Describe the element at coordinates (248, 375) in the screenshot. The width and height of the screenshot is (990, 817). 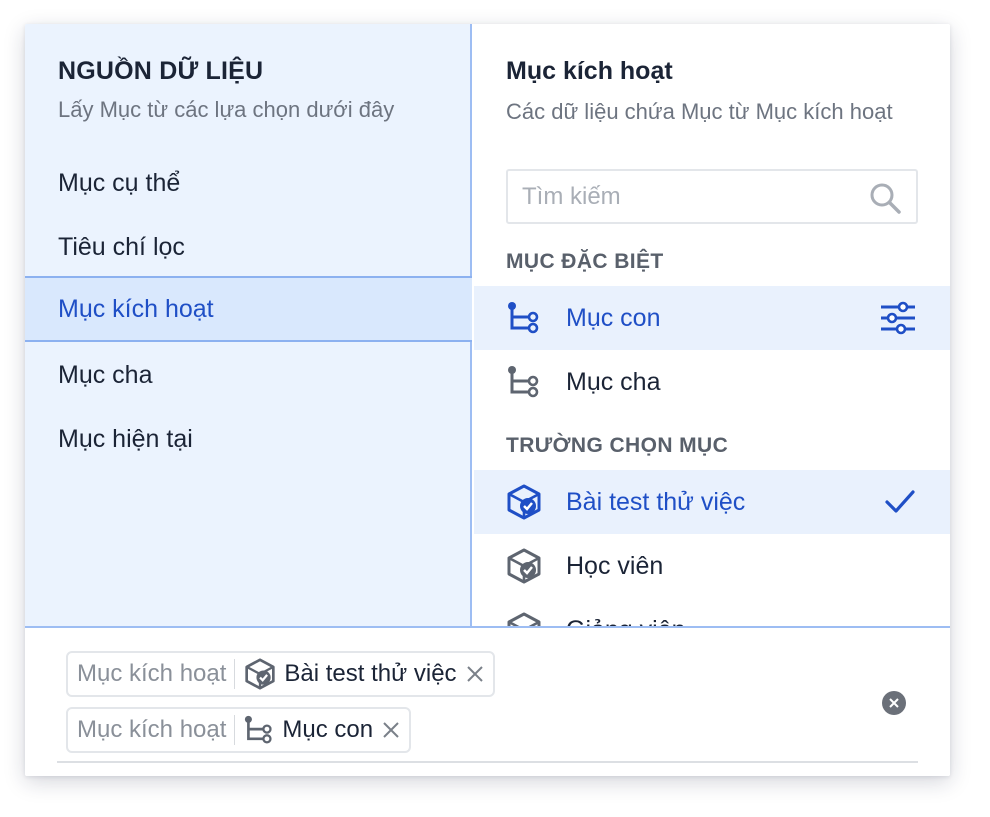
I see `source-item-parent: Mục cha` at that location.